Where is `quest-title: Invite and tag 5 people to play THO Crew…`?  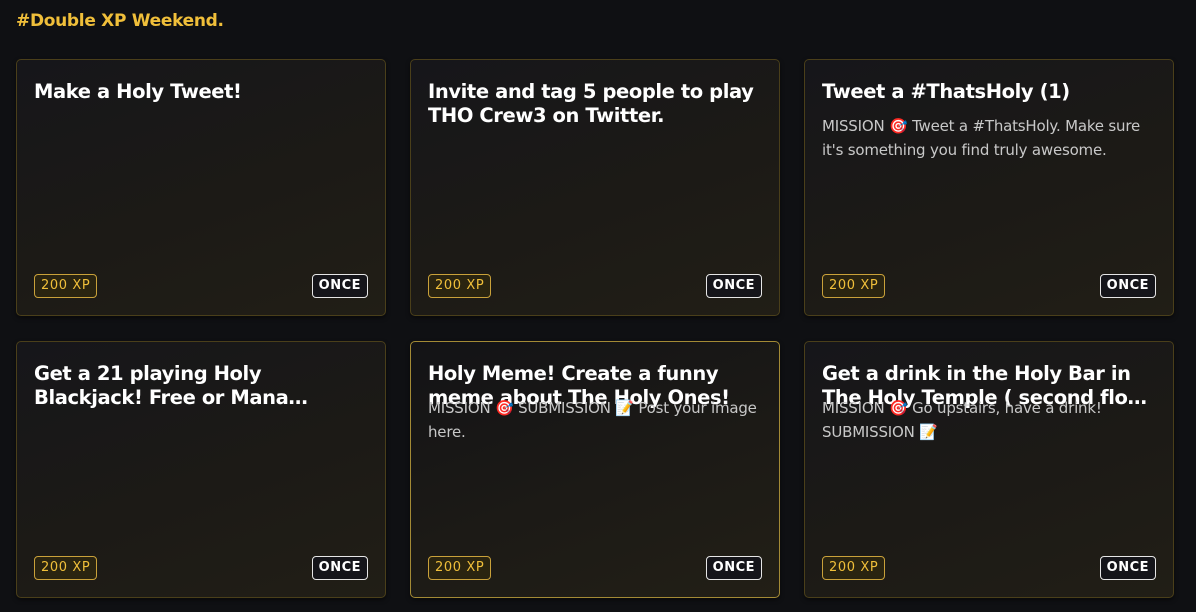
quest-title: Invite and tag 5 people to play THO Crew… is located at coordinates (591, 103).